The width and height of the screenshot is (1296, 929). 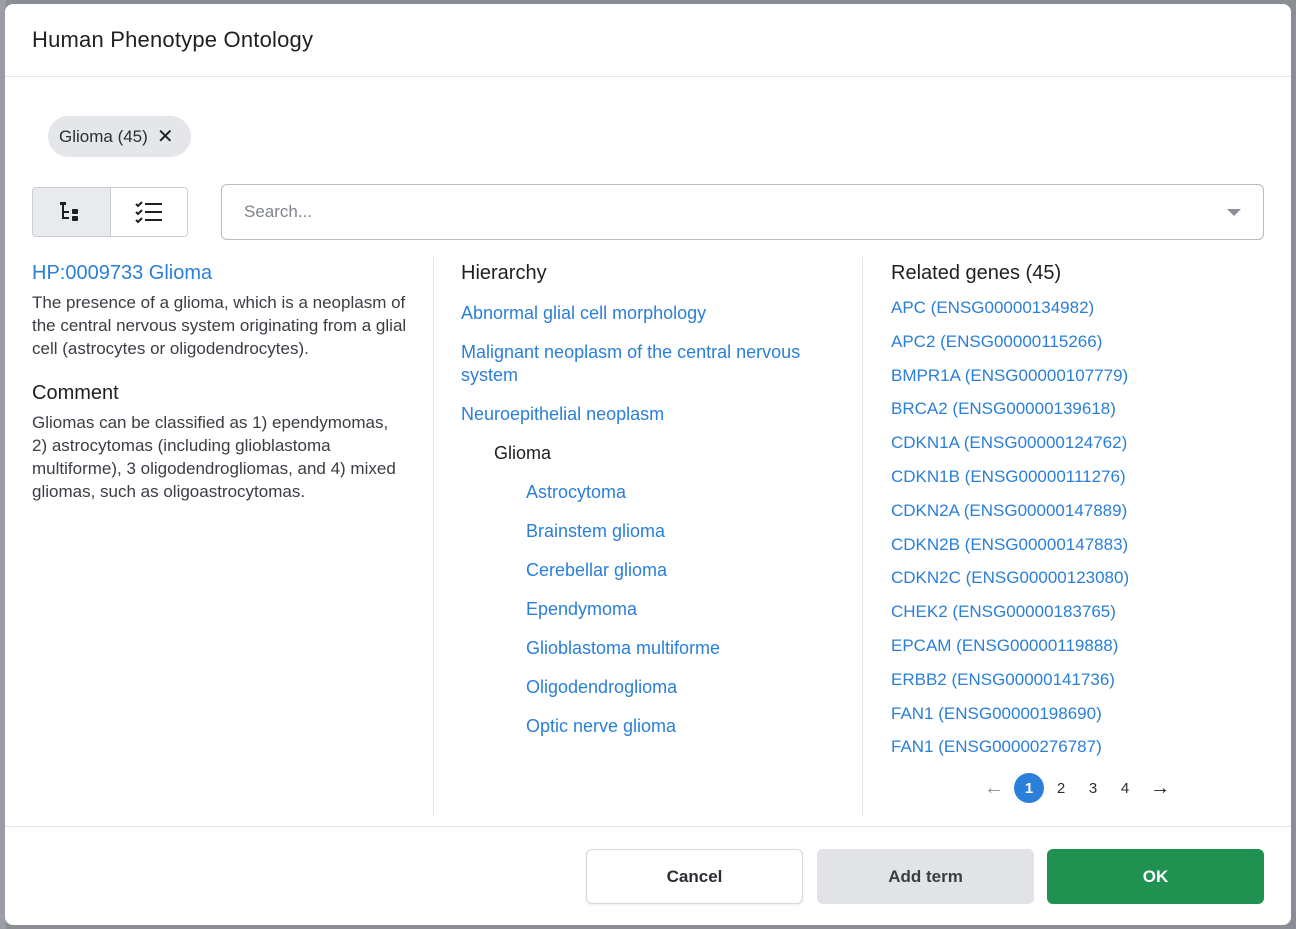 I want to click on gene-link: CDKN1A (ENSG00000124762), so click(x=1076, y=448).